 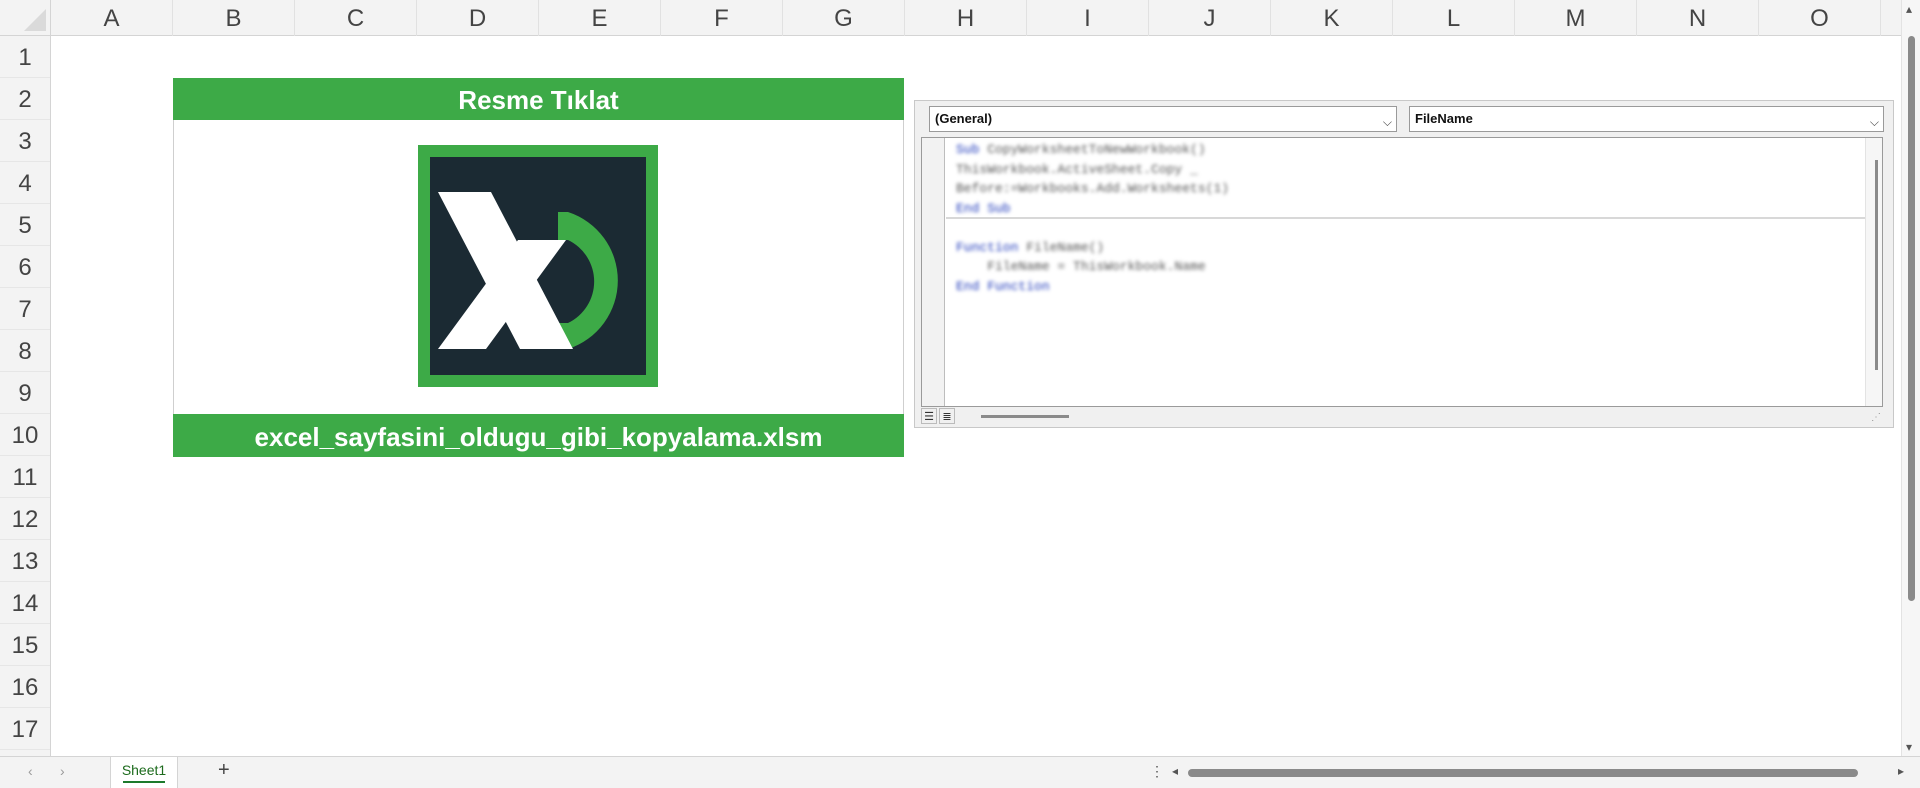 What do you see at coordinates (25, 183) in the screenshot?
I see `row-header: 4` at bounding box center [25, 183].